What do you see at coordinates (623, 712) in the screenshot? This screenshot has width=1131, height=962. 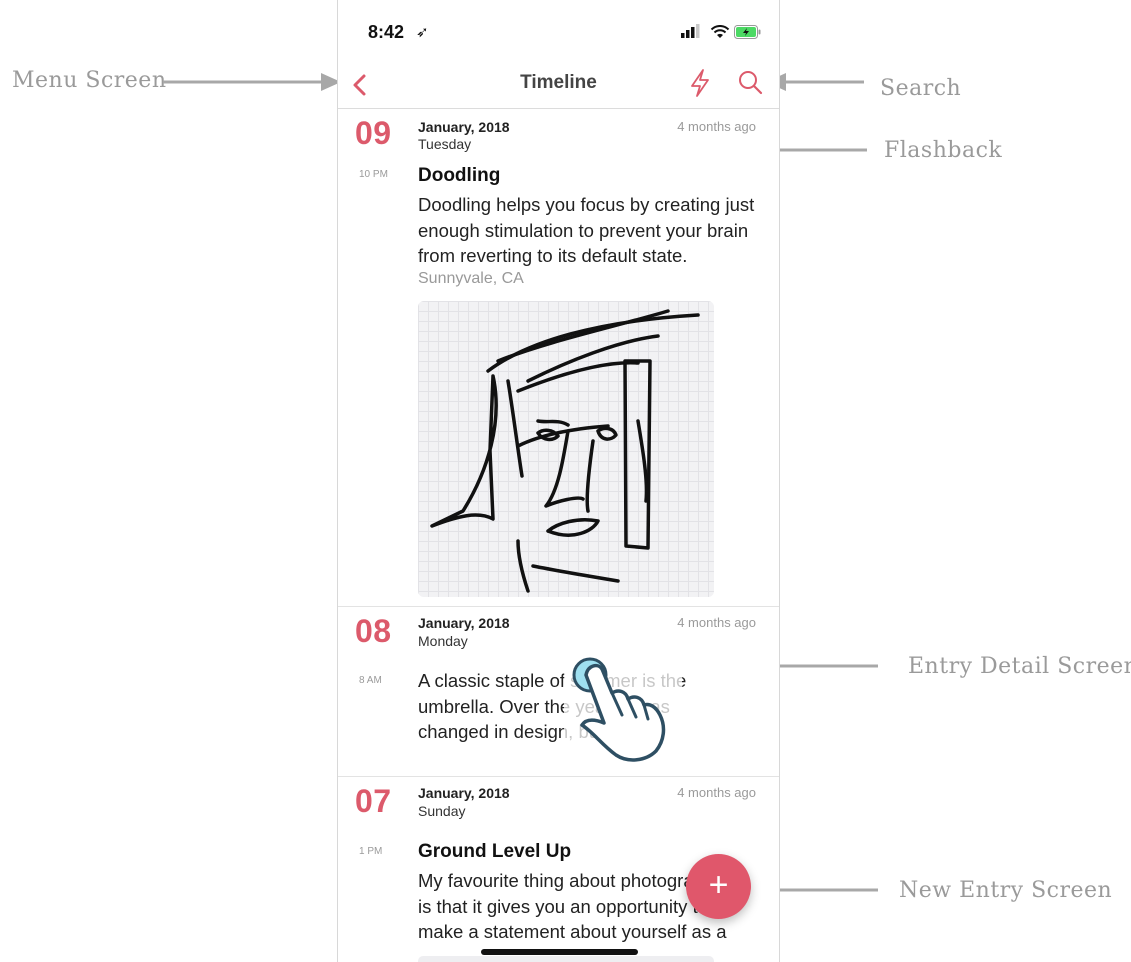 I see `tap-gesture-icon` at bounding box center [623, 712].